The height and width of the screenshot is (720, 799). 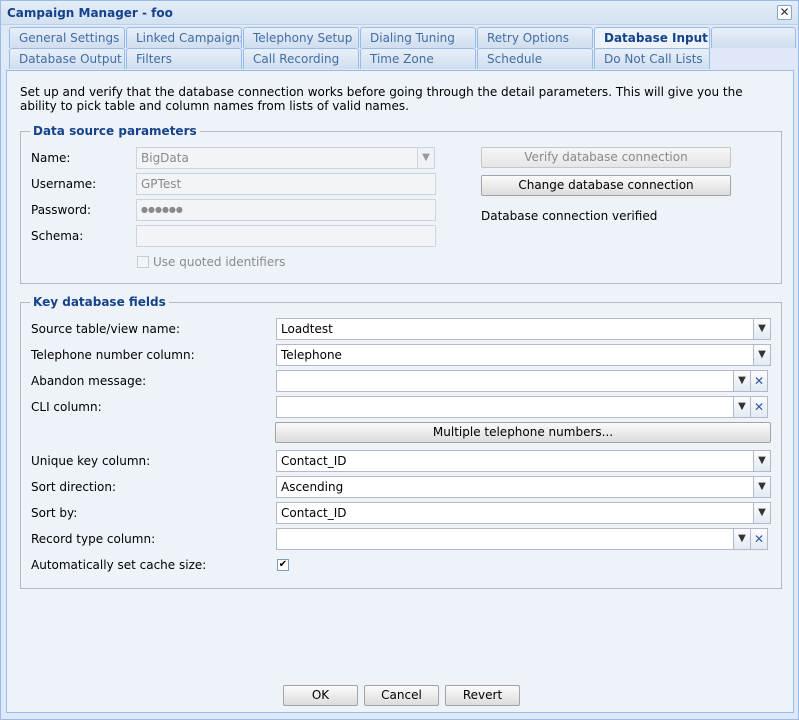 I want to click on tab-linked-campaigns: Linked Campaigns, so click(x=184, y=37).